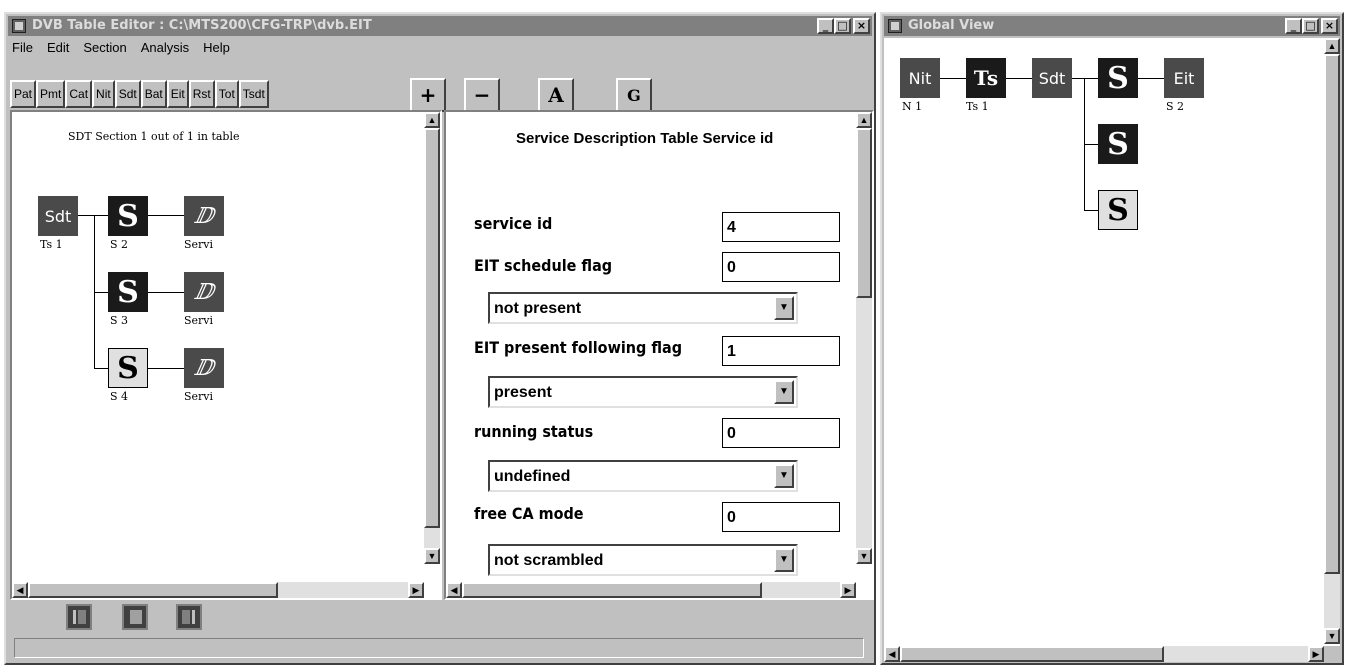 This screenshot has height=665, width=1346. I want to click on tree-vertical-scrollbar: ▲ ▼, so click(432, 338).